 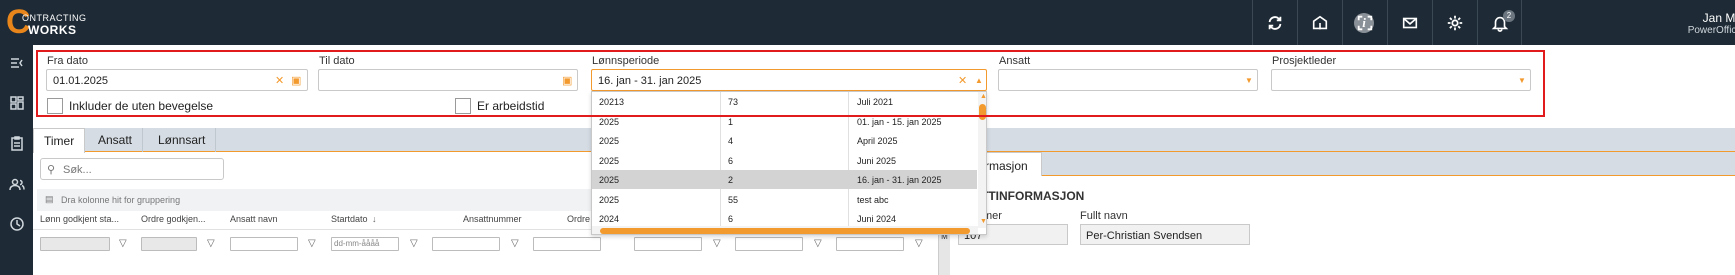 I want to click on scroll-down-icon: ▼, so click(x=983, y=221).